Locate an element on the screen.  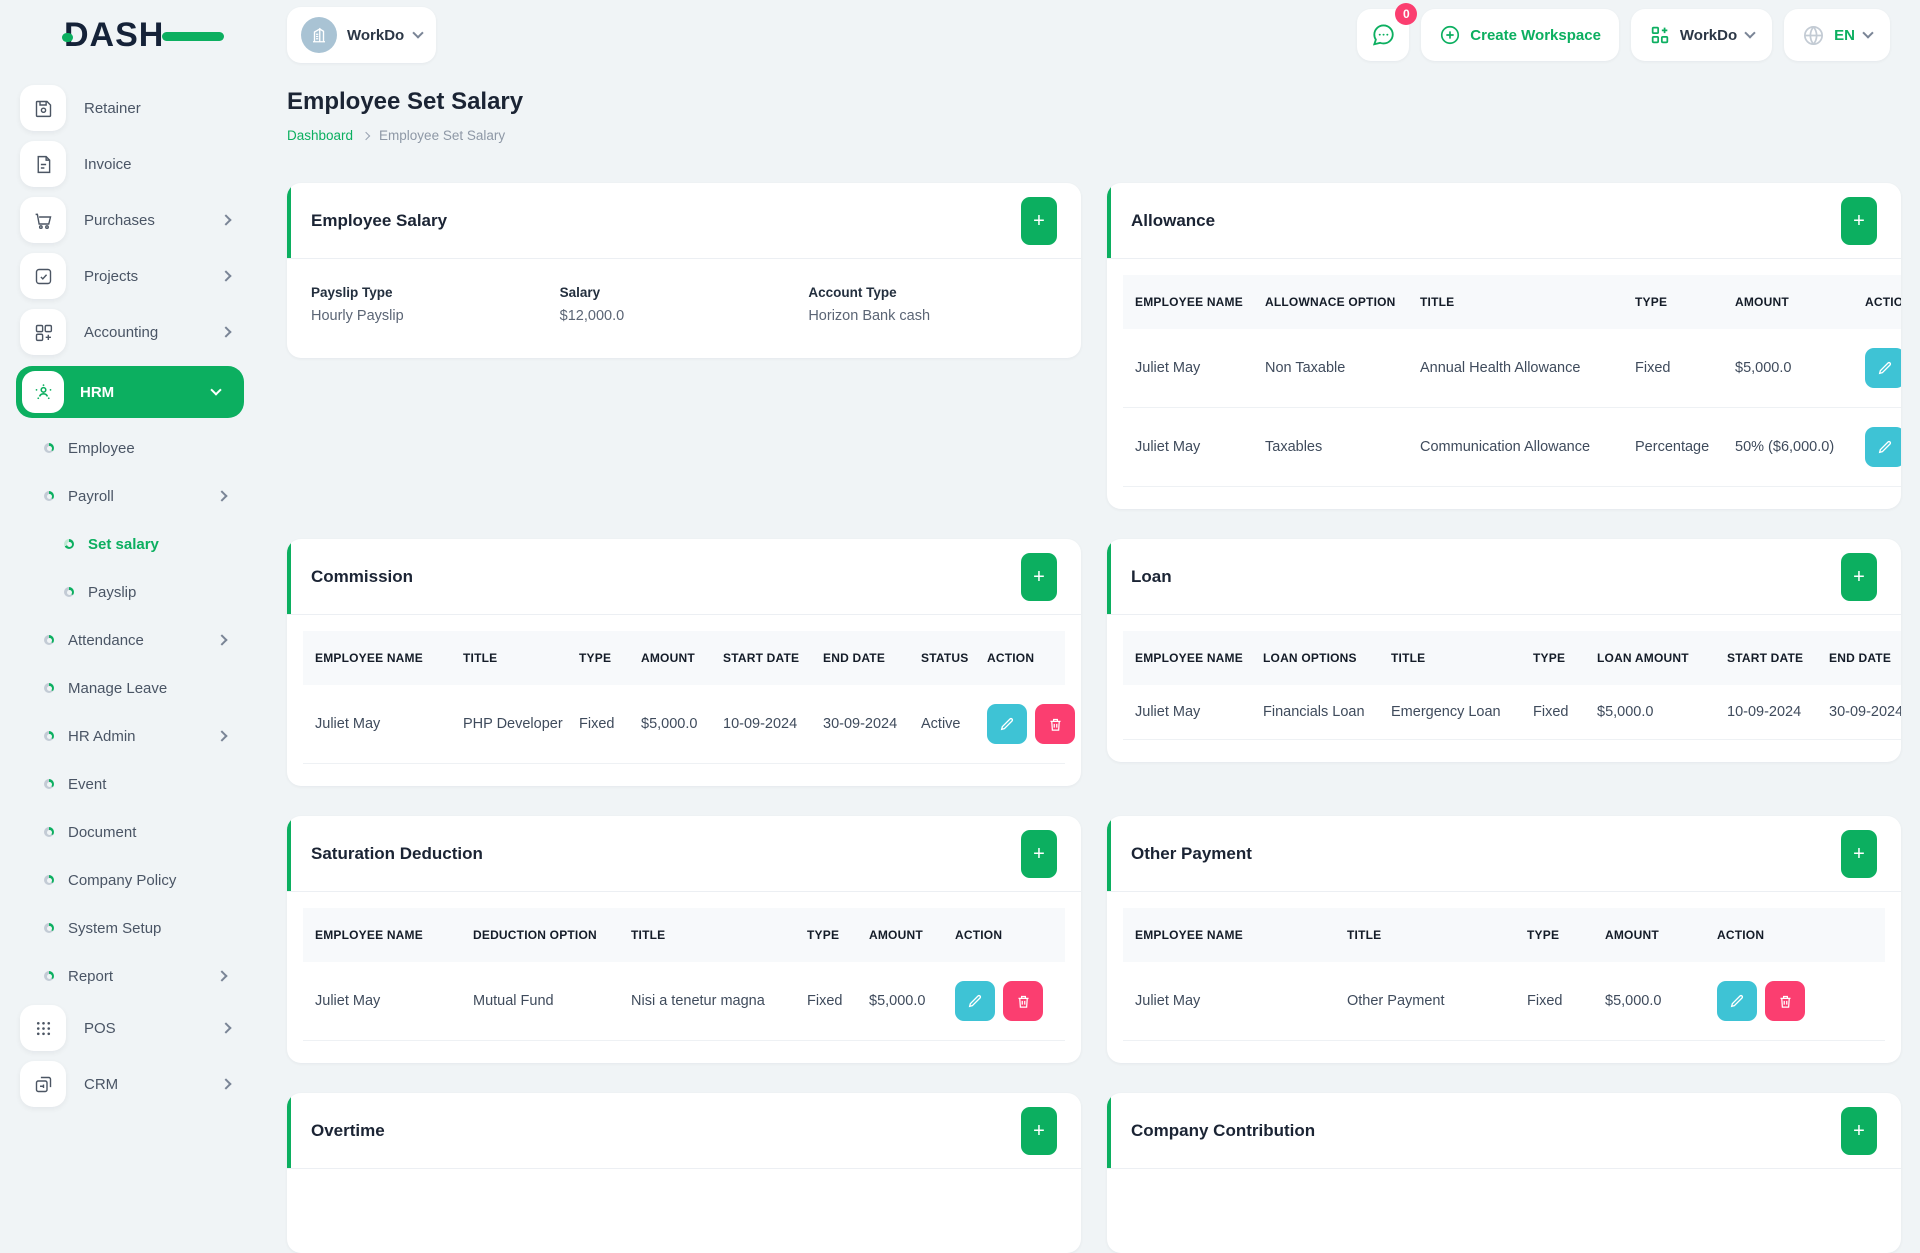
column-header: Loan Options is located at coordinates (1315, 658).